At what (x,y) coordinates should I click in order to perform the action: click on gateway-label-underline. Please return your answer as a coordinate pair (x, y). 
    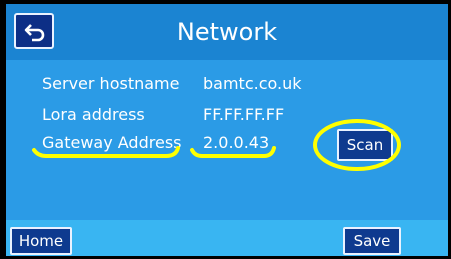
    Looking at the image, I should click on (106, 152).